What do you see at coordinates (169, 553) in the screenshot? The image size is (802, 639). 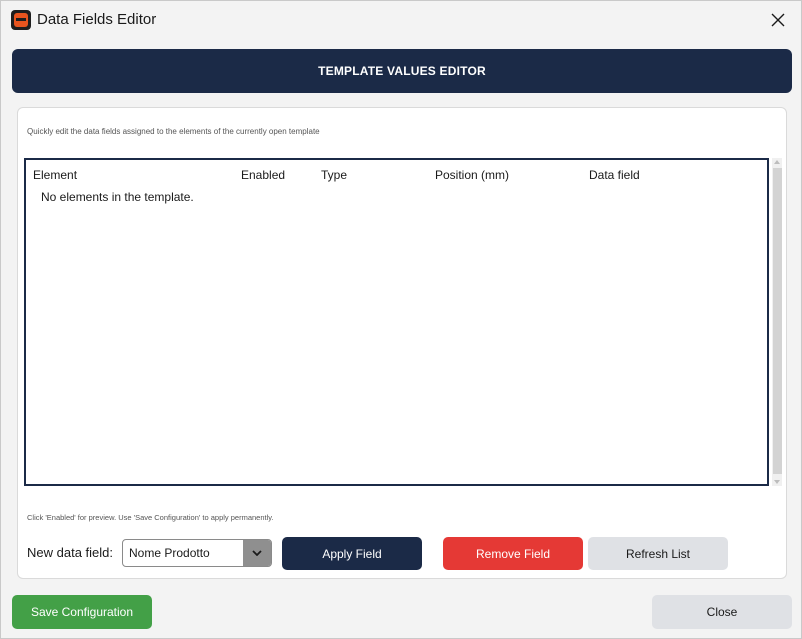 I see `data-field-select-value: Nome Prodotto` at bounding box center [169, 553].